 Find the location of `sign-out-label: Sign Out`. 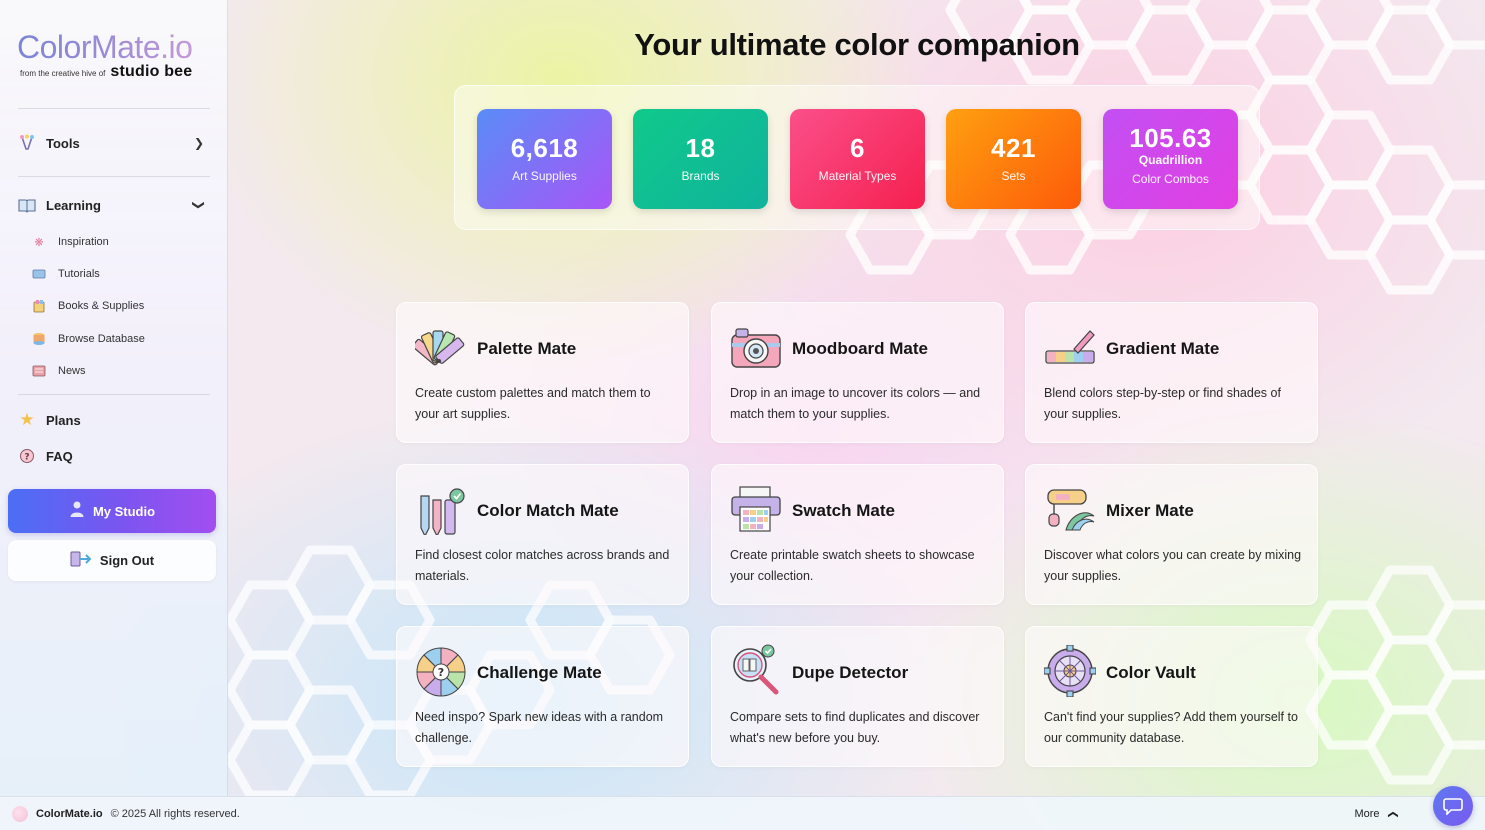

sign-out-label: Sign Out is located at coordinates (127, 560).